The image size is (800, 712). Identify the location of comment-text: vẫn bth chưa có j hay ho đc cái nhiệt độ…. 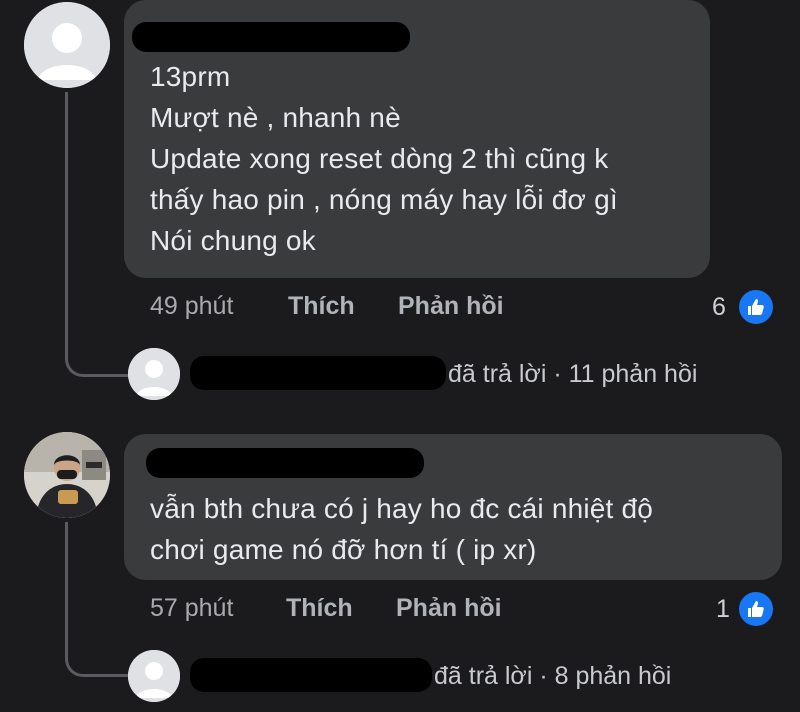
(465, 529).